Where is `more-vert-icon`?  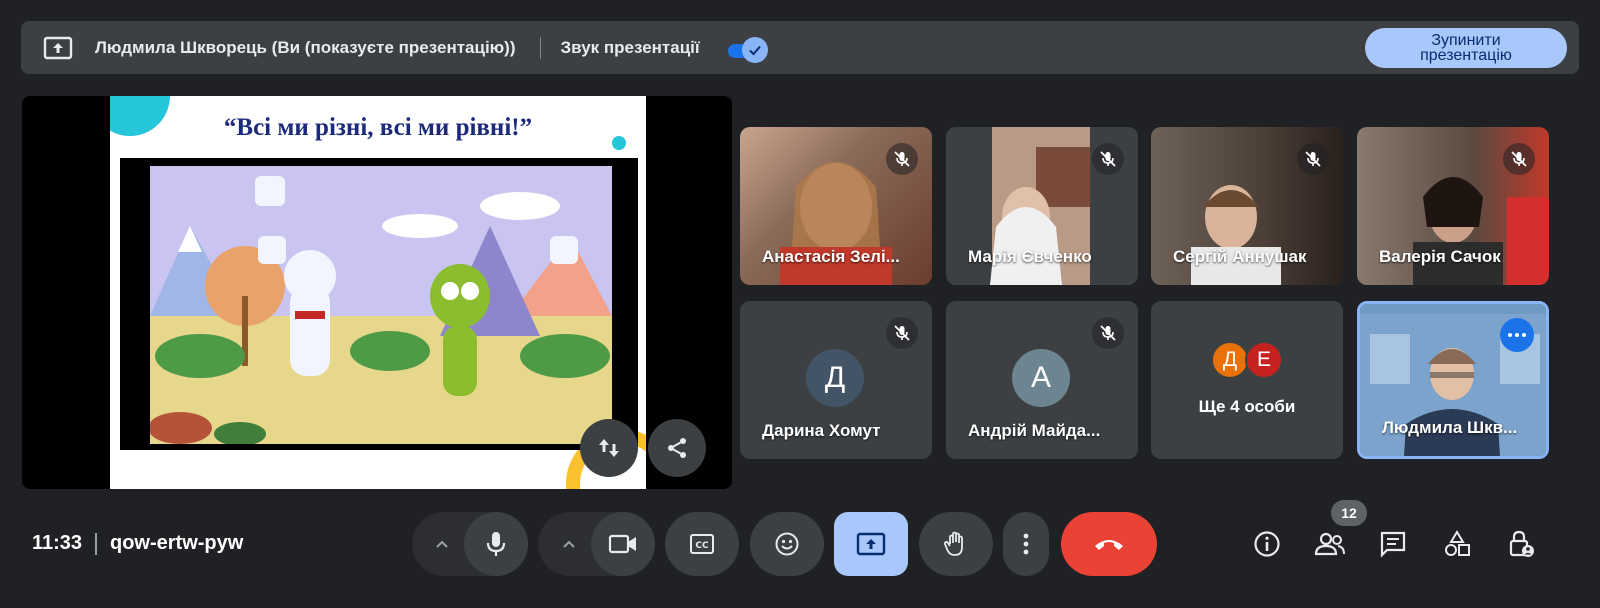 more-vert-icon is located at coordinates (1026, 544).